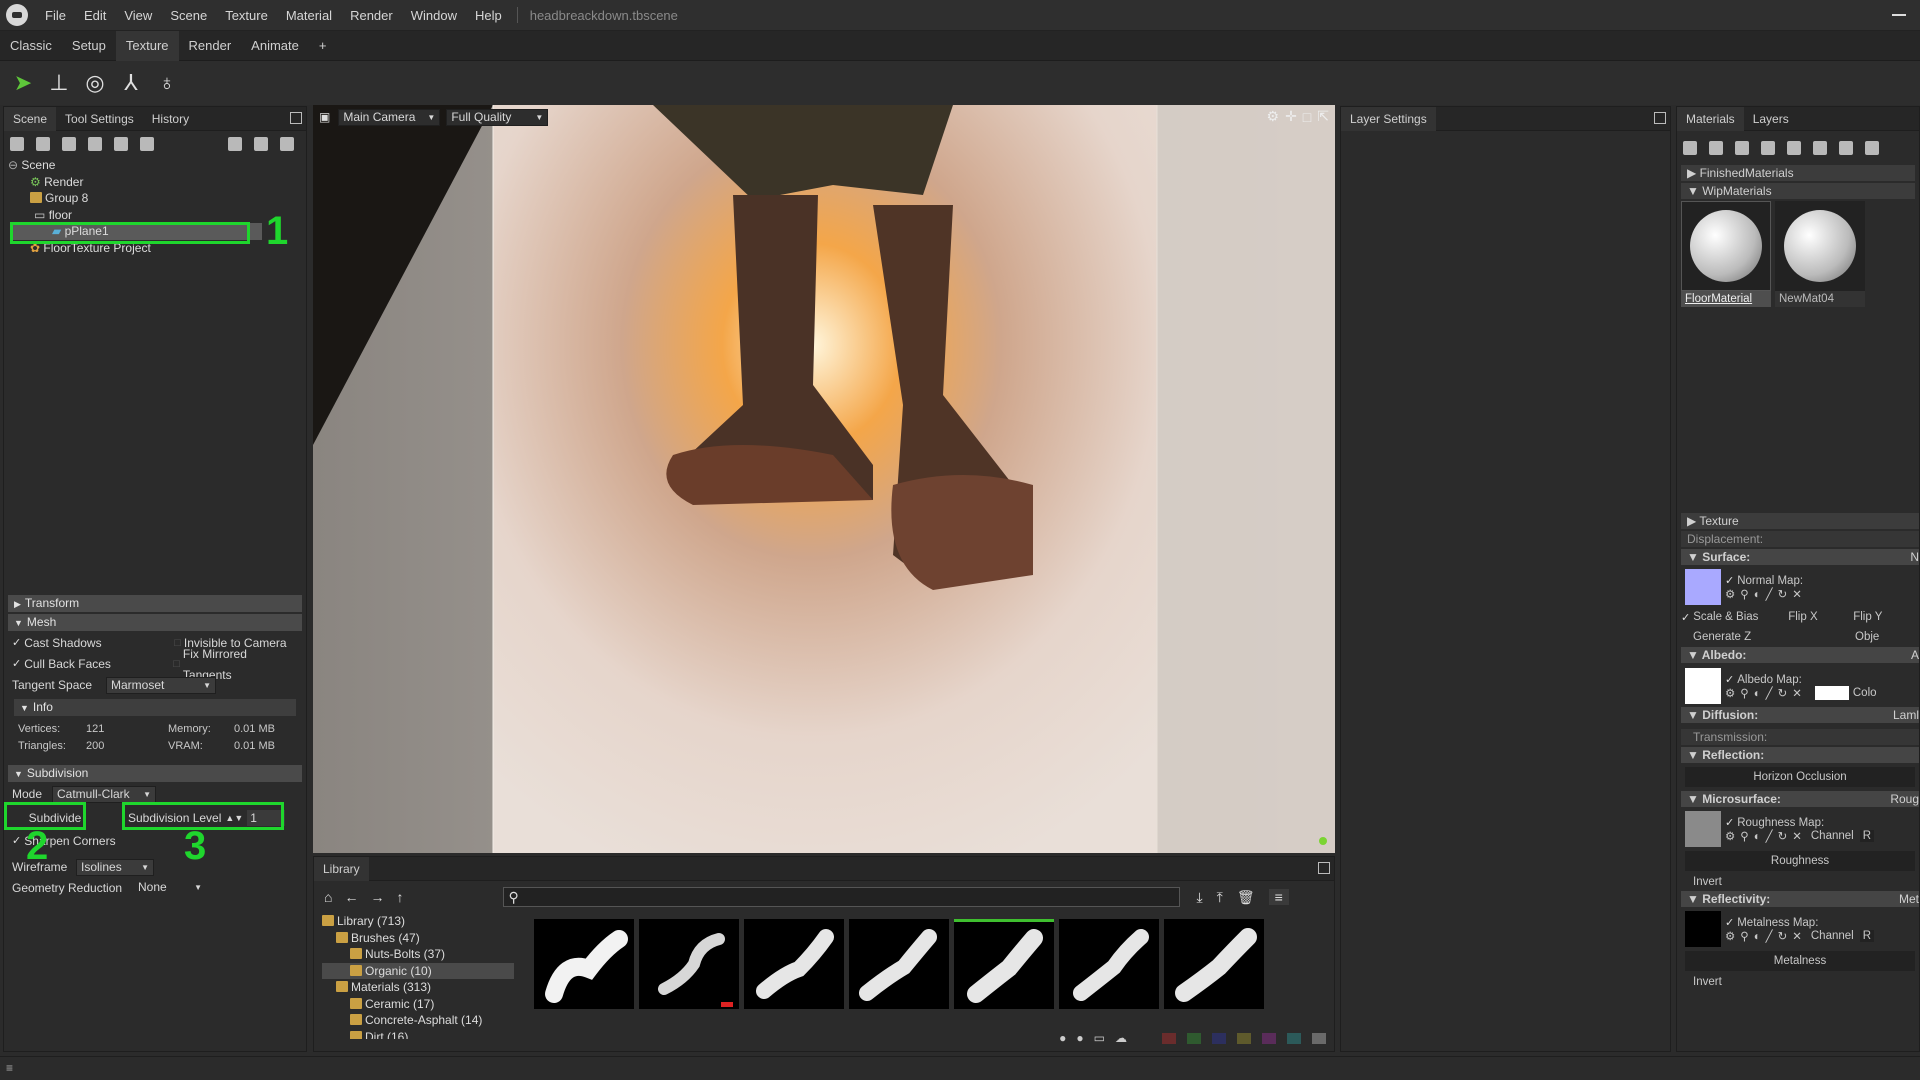 The width and height of the screenshot is (1920, 1080). Describe the element at coordinates (497, 117) in the screenshot. I see `quality-dropdown: Full Quality` at that location.